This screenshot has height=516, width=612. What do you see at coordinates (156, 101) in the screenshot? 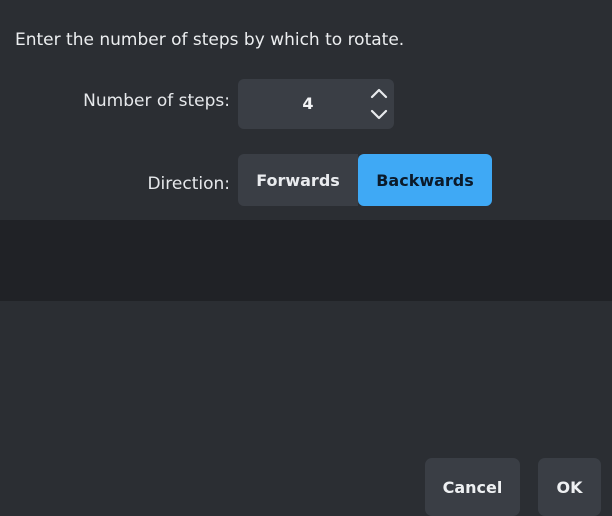
I see `steps-label: Number of steps:` at bounding box center [156, 101].